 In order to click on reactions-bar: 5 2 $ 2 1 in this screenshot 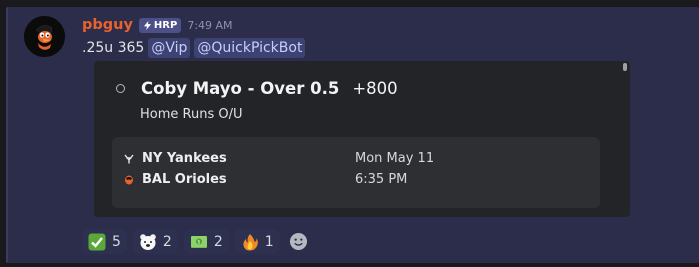, I will do `click(196, 241)`.